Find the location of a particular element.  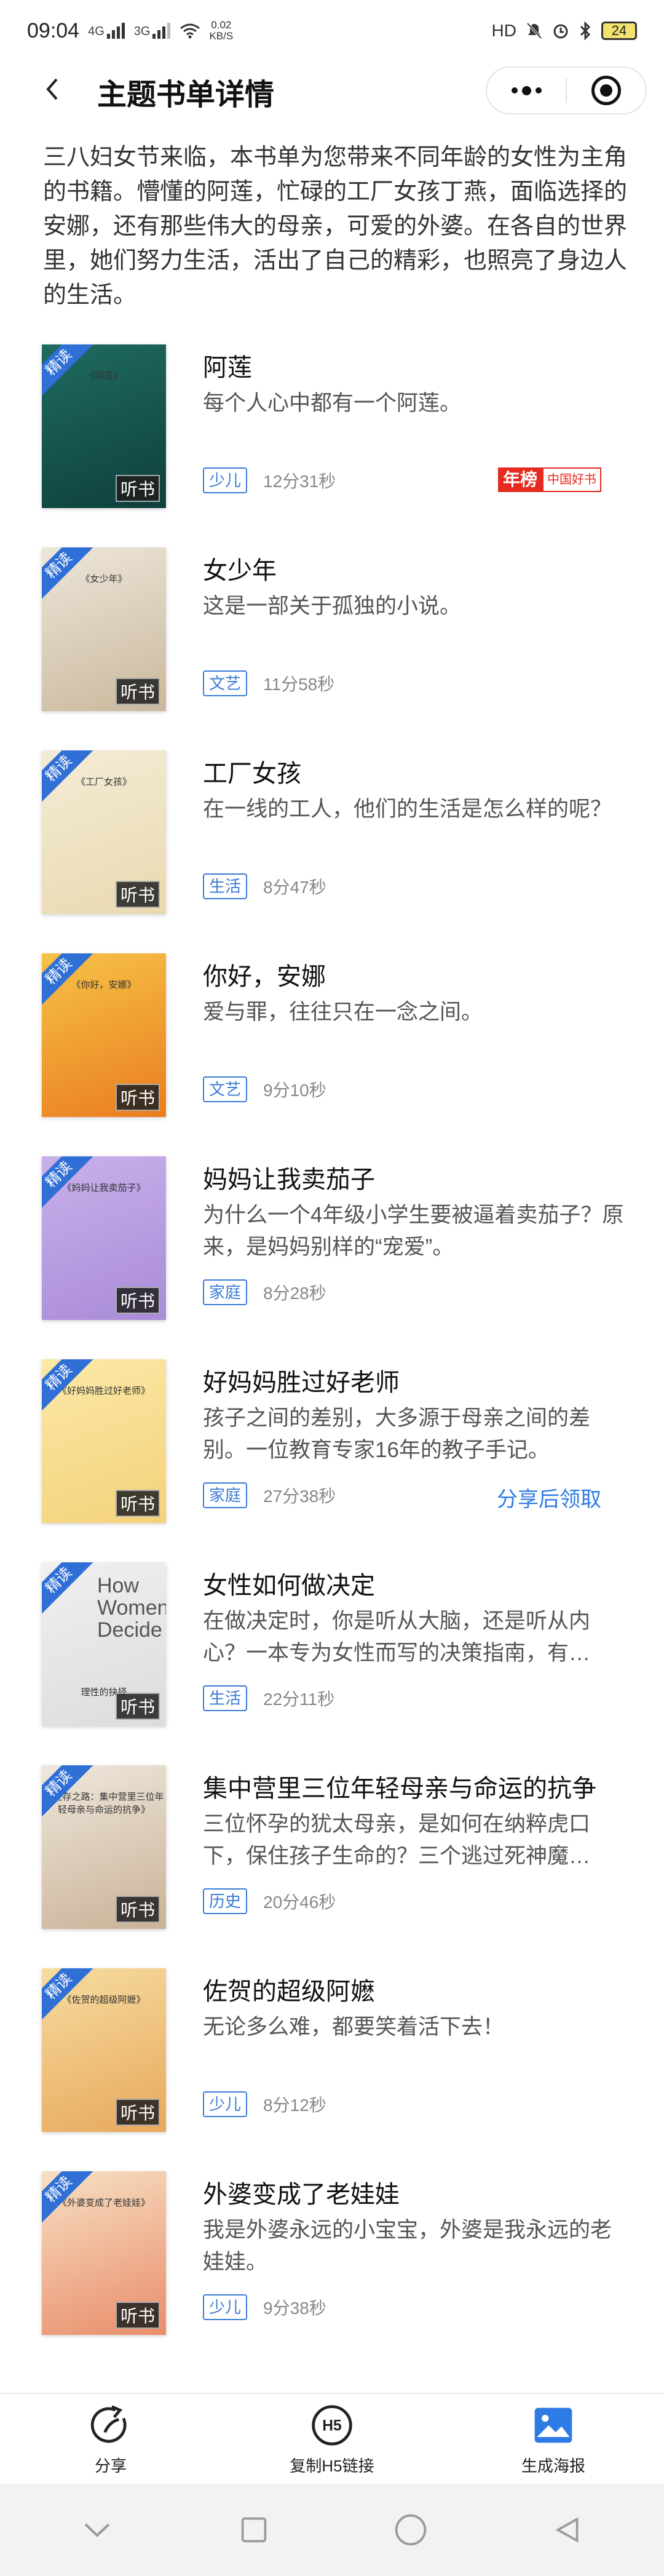

share-button: 分享 is located at coordinates (110, 2439).